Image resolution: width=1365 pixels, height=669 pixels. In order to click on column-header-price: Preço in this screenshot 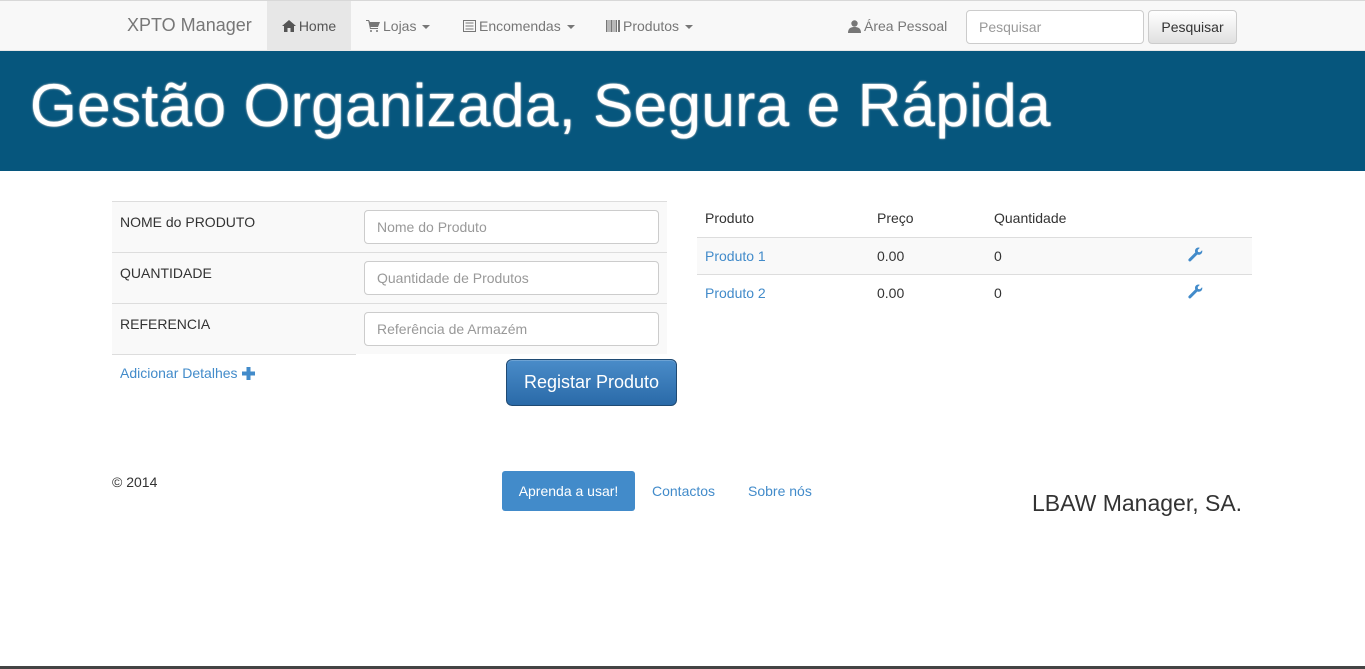, I will do `click(927, 219)`.